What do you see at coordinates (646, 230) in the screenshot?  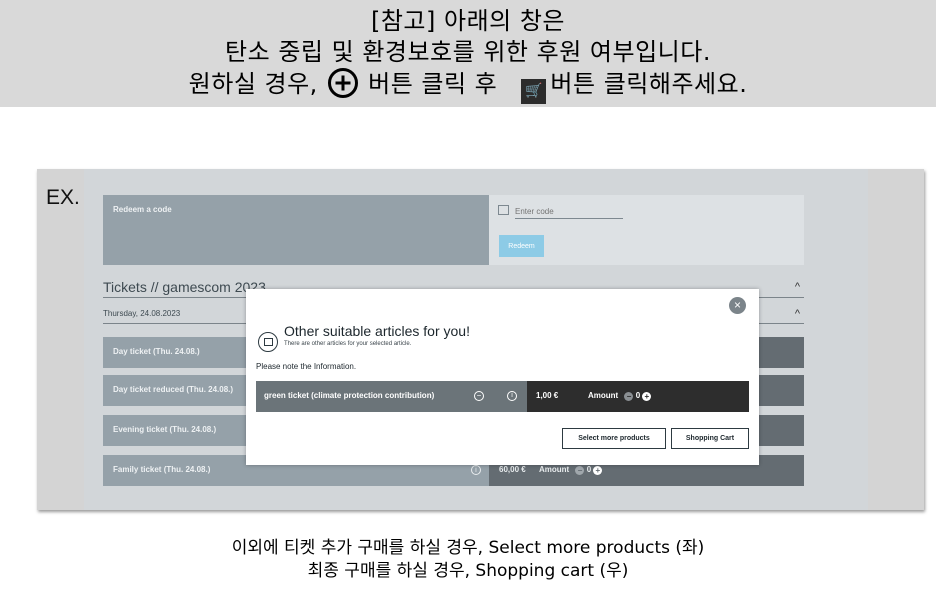 I see `redeem-form: Redeem` at bounding box center [646, 230].